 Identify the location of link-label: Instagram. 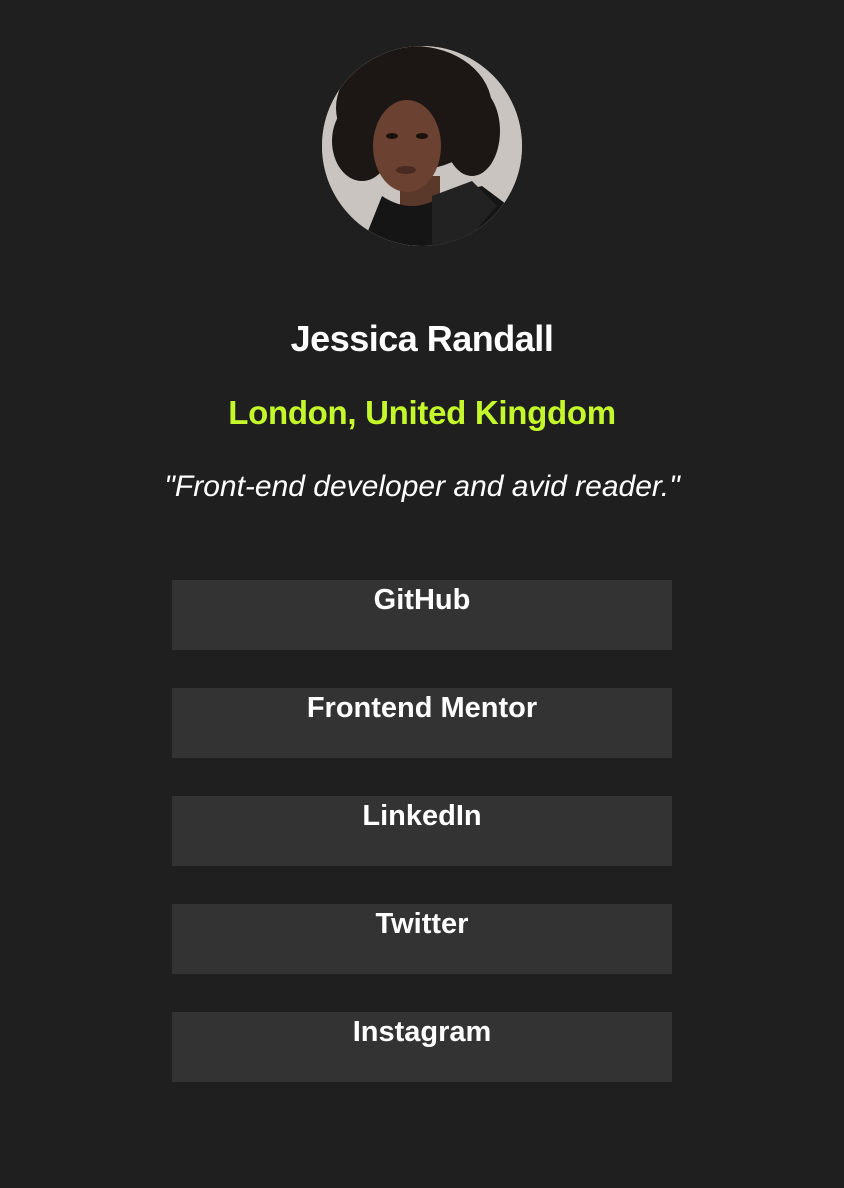
(422, 1032).